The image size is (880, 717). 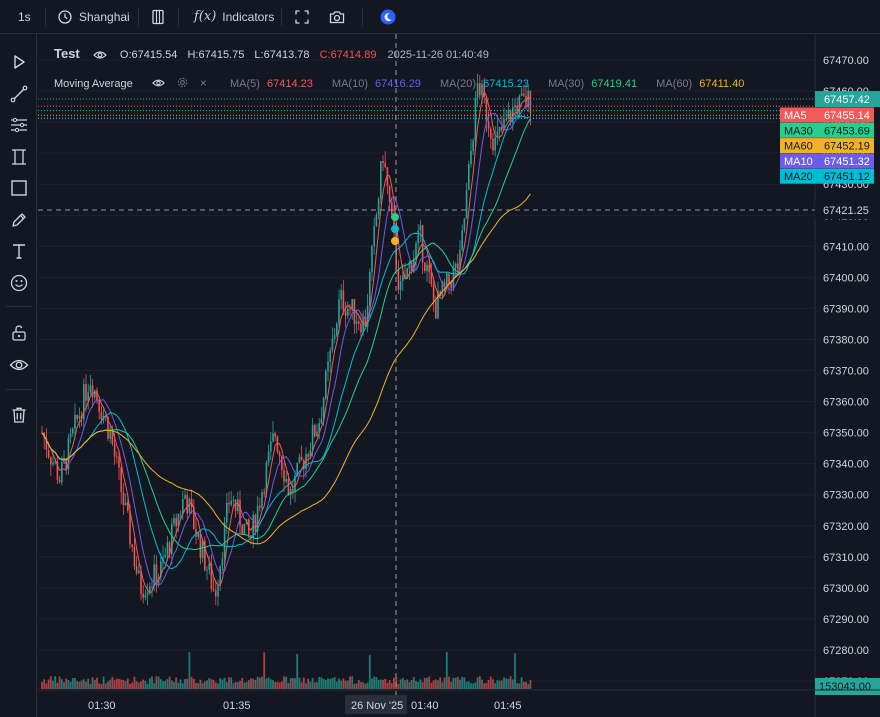 I want to click on close-value: 67414.89, so click(x=353, y=55).